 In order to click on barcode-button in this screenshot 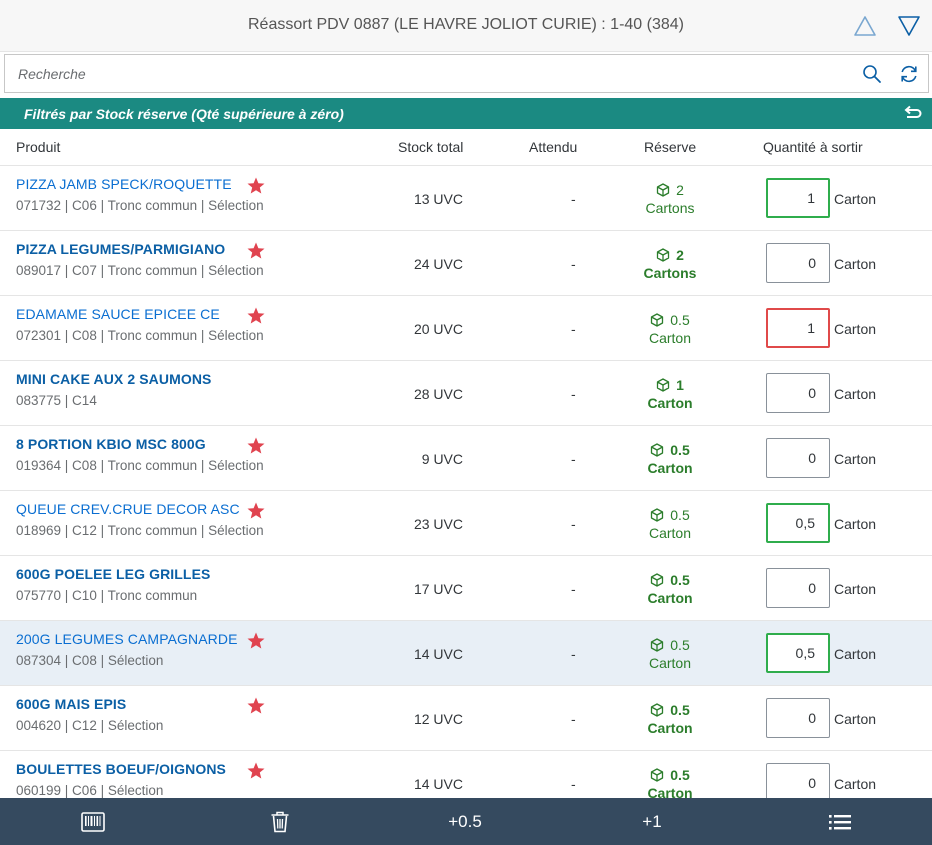, I will do `click(93, 821)`.